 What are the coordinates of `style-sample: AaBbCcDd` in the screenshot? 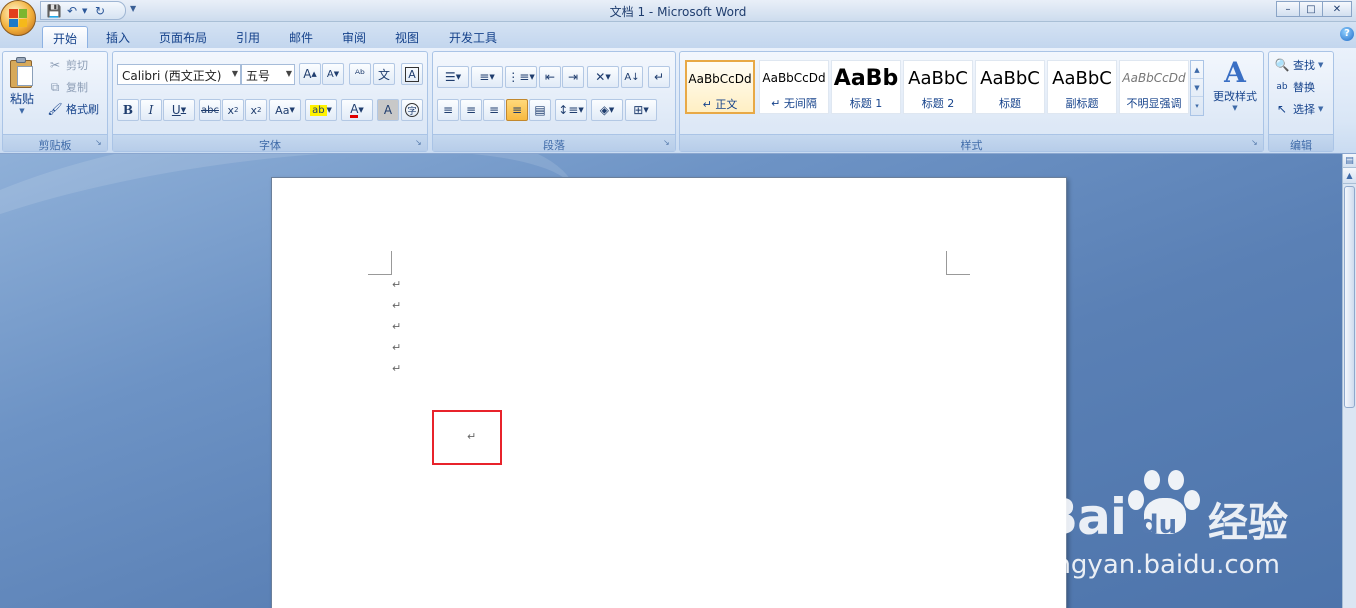 It's located at (720, 79).